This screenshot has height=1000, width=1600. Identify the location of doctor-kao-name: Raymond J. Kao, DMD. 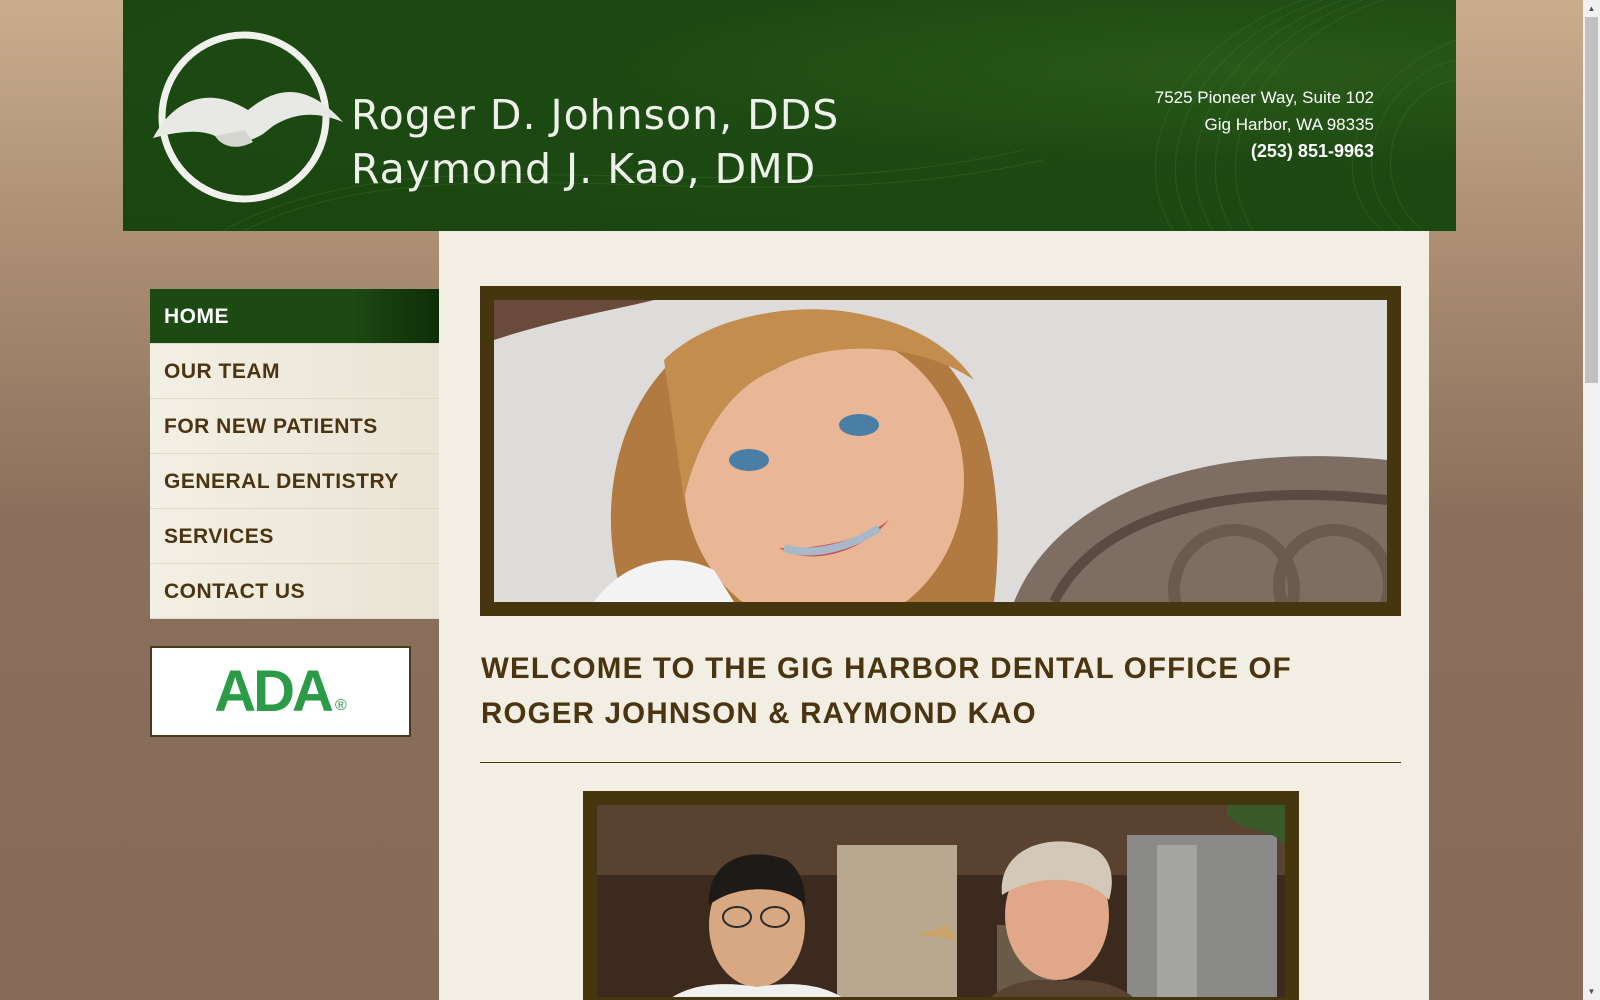
(584, 169).